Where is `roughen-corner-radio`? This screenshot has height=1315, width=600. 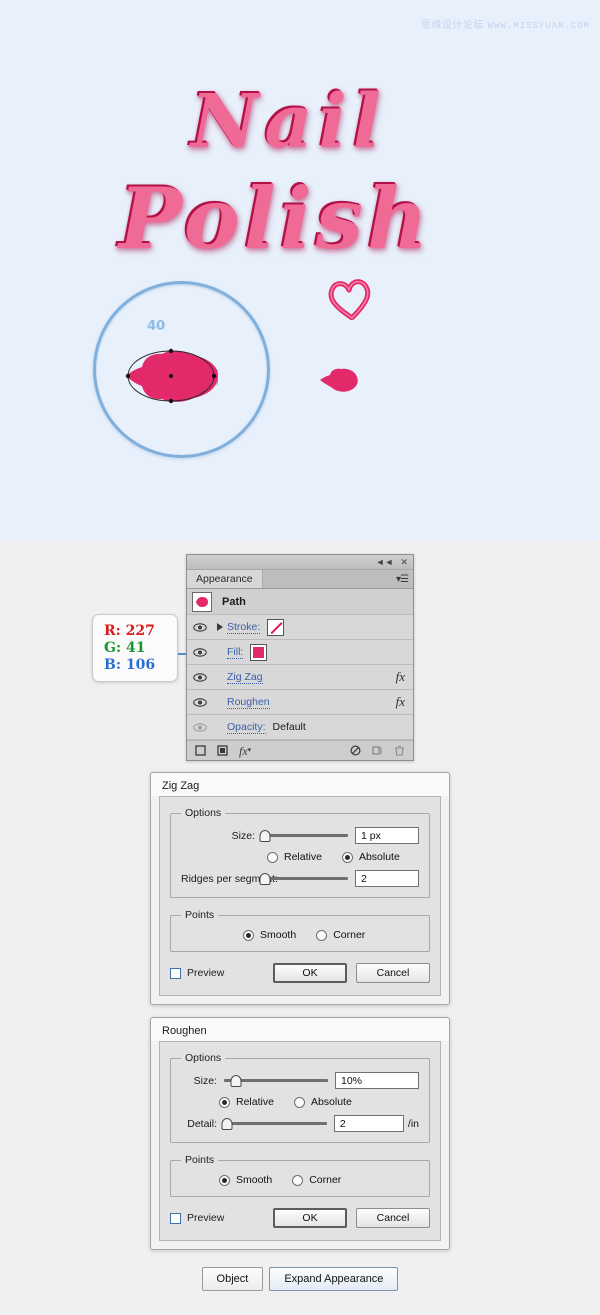
roughen-corner-radio is located at coordinates (298, 1180).